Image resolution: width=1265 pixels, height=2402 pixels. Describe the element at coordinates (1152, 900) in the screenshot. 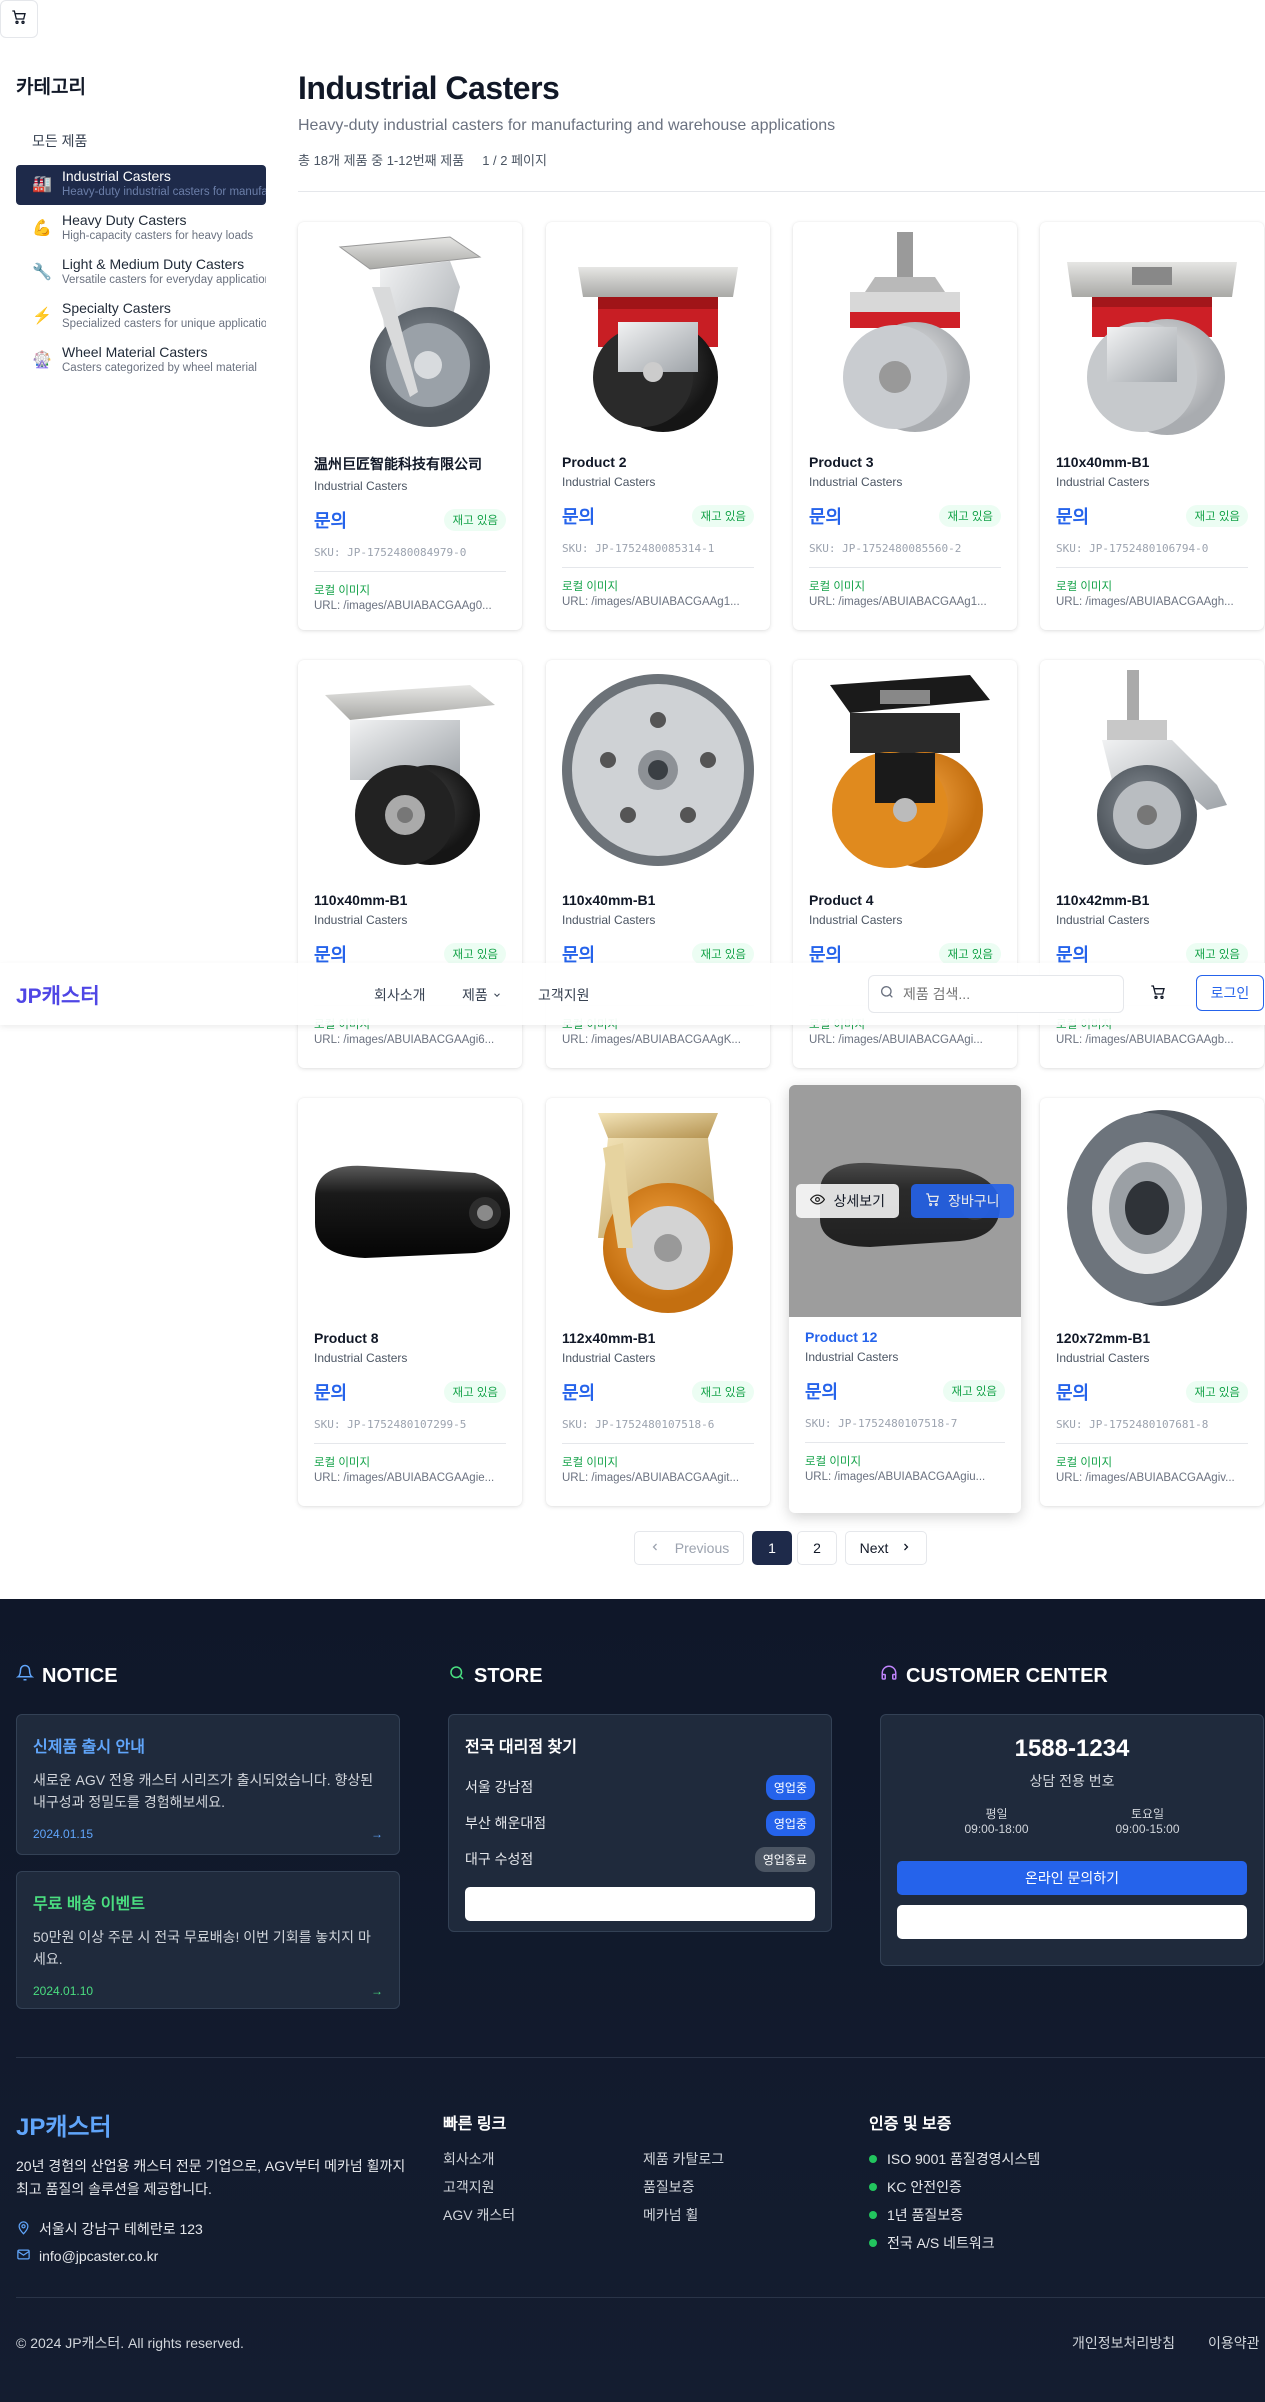

I see `product-name: 110x42mm-B1` at that location.